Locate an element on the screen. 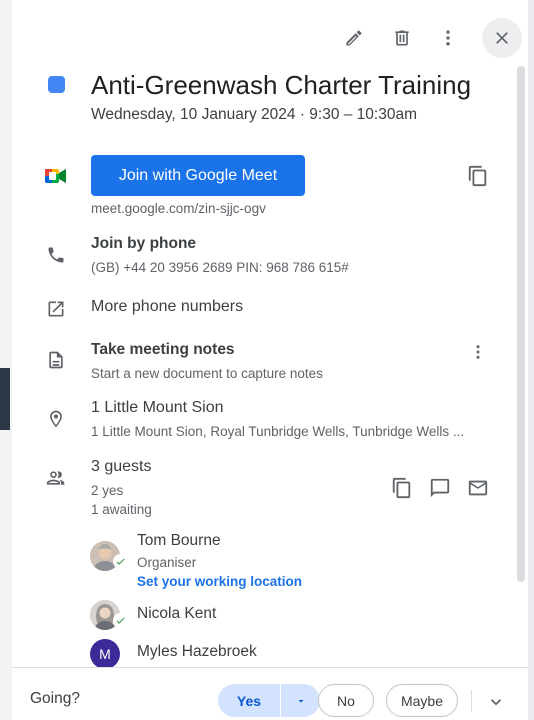 Image resolution: width=534 pixels, height=720 pixels. guest-role: Organiser is located at coordinates (167, 562).